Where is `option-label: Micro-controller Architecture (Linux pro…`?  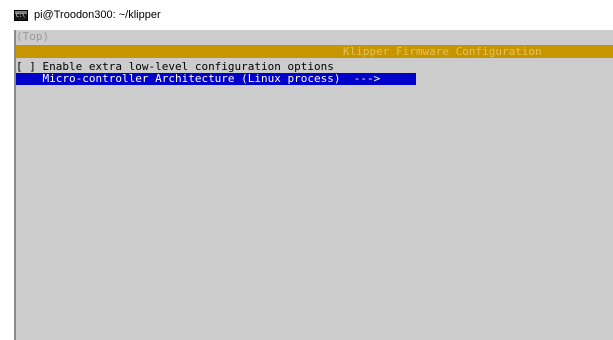
option-label: Micro-controller Architecture (Linux pro… is located at coordinates (191, 78).